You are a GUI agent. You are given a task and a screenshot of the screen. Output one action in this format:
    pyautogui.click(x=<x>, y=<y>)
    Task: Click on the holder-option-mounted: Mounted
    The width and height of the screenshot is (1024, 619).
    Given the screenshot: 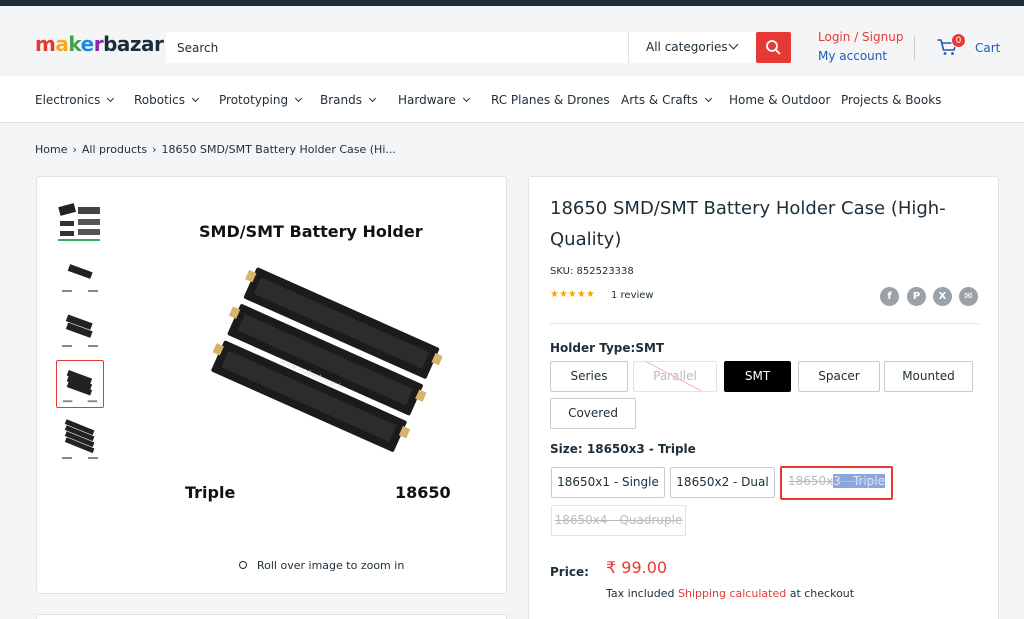 What is the action you would take?
    pyautogui.click(x=928, y=376)
    